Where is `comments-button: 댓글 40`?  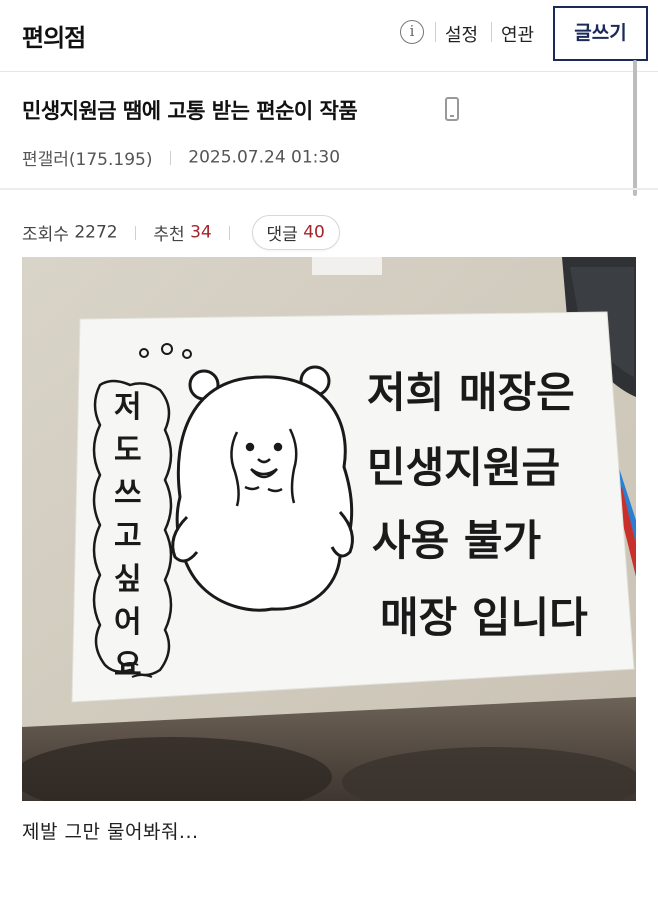
comments-button: 댓글 40 is located at coordinates (295, 232).